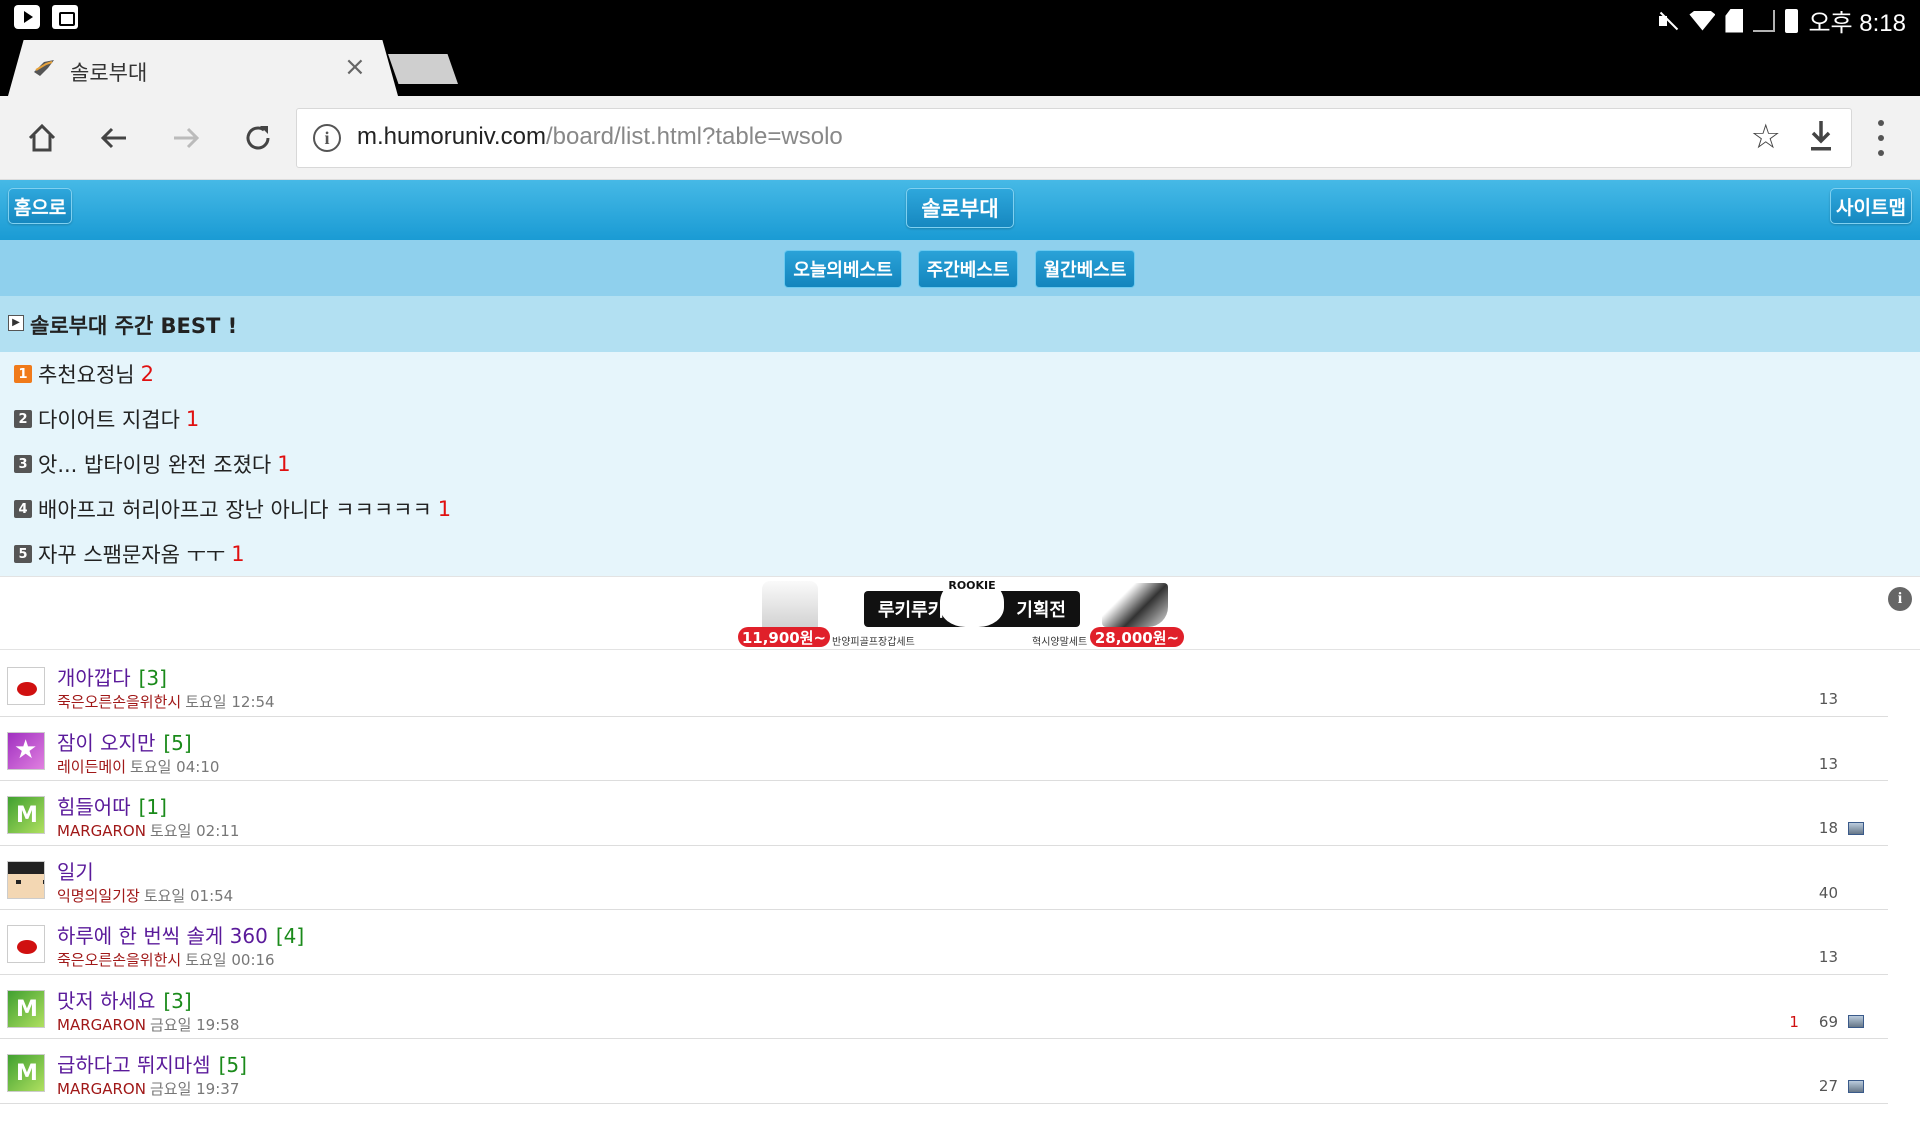  Describe the element at coordinates (16, 323) in the screenshot. I see `arrow-box-icon: ▶` at that location.